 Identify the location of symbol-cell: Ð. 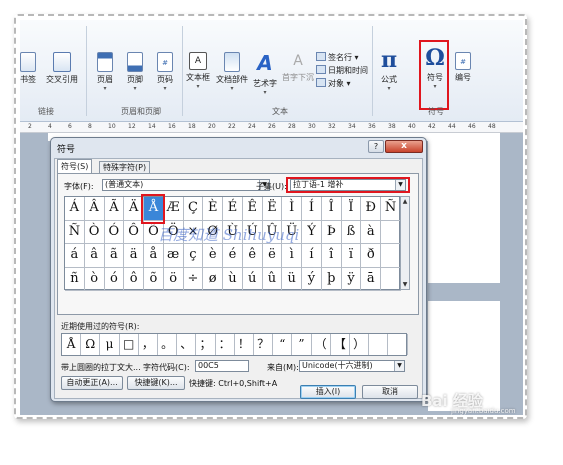
(371, 209).